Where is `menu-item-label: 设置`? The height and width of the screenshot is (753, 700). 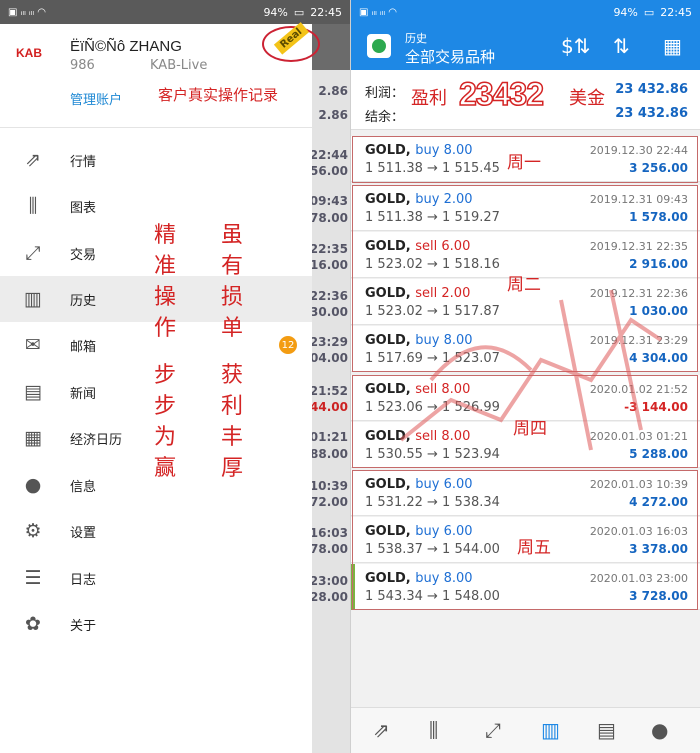
menu-item-label: 设置 is located at coordinates (83, 533).